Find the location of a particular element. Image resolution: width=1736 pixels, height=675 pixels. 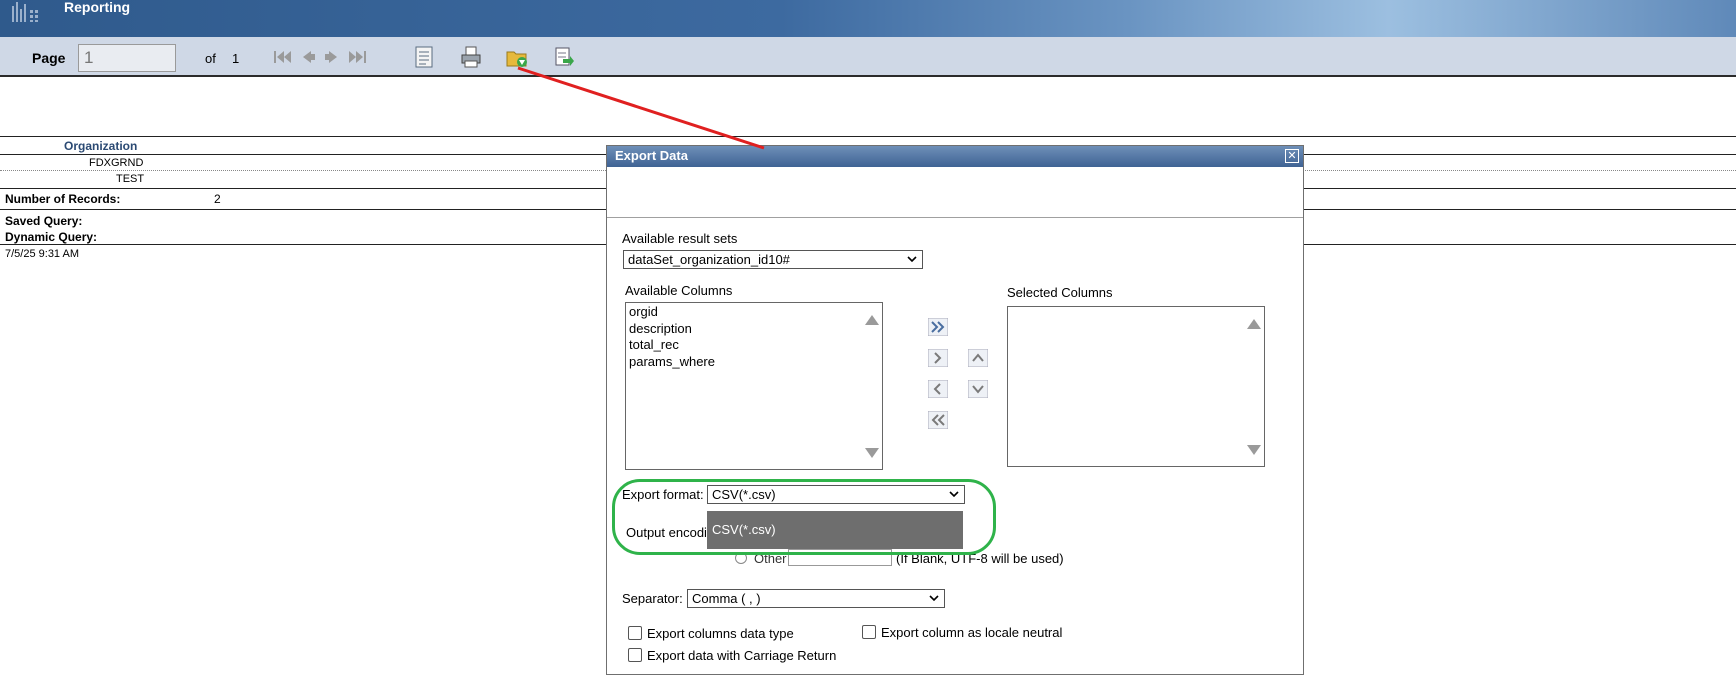

other-encoding-input is located at coordinates (840, 557).